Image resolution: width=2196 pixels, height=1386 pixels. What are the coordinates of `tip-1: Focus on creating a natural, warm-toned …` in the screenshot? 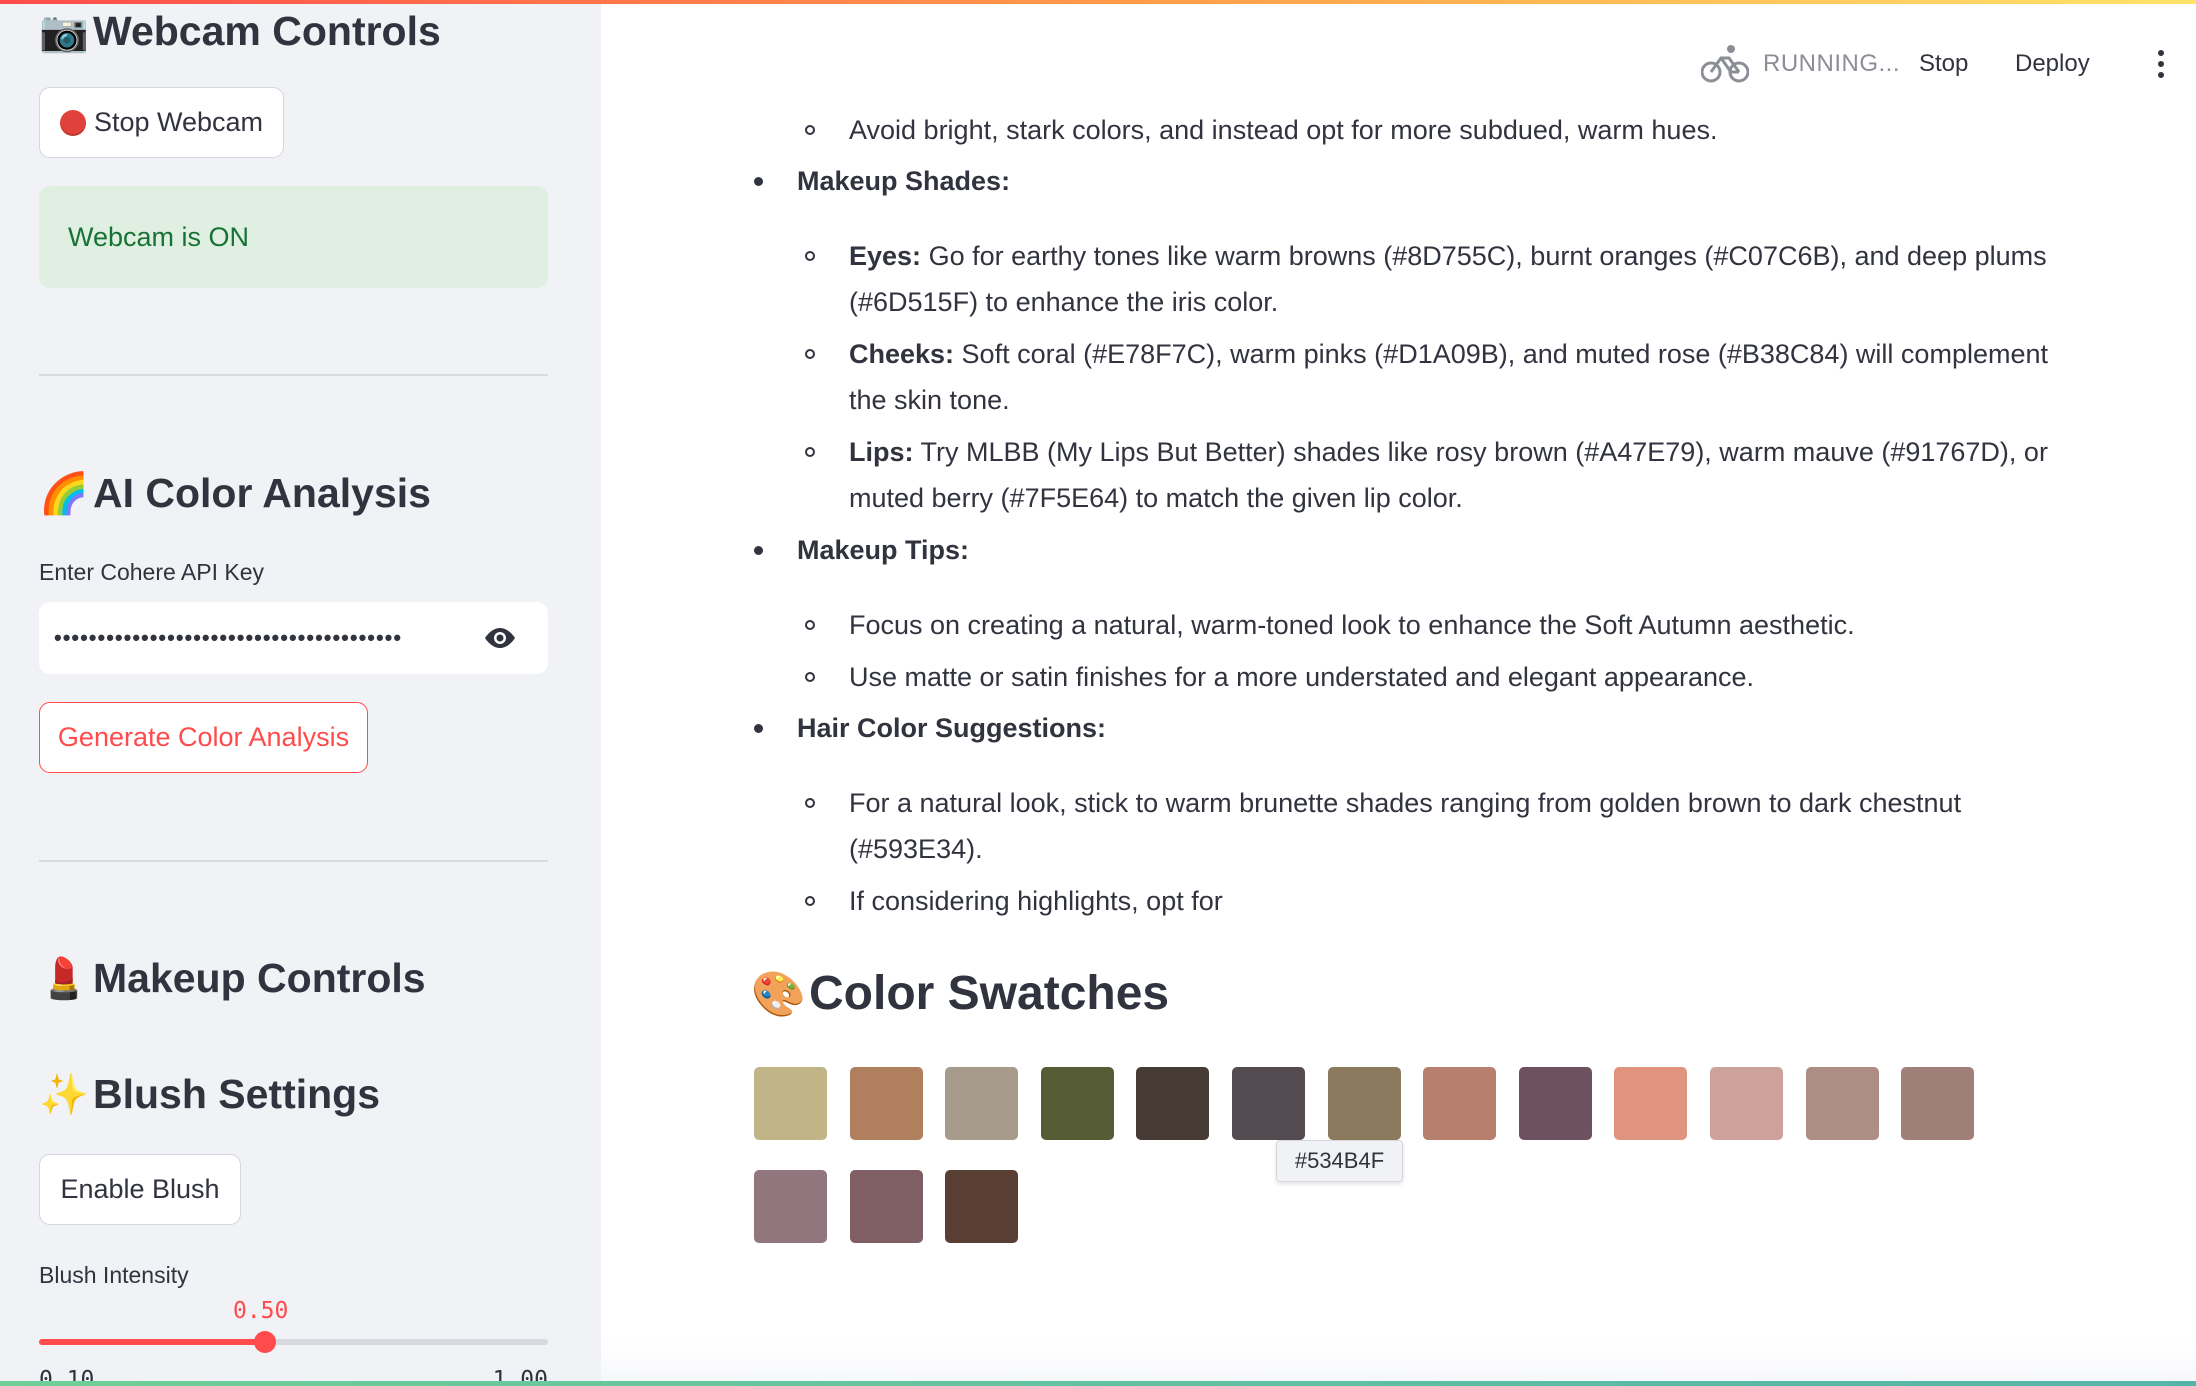 It's located at (1352, 625).